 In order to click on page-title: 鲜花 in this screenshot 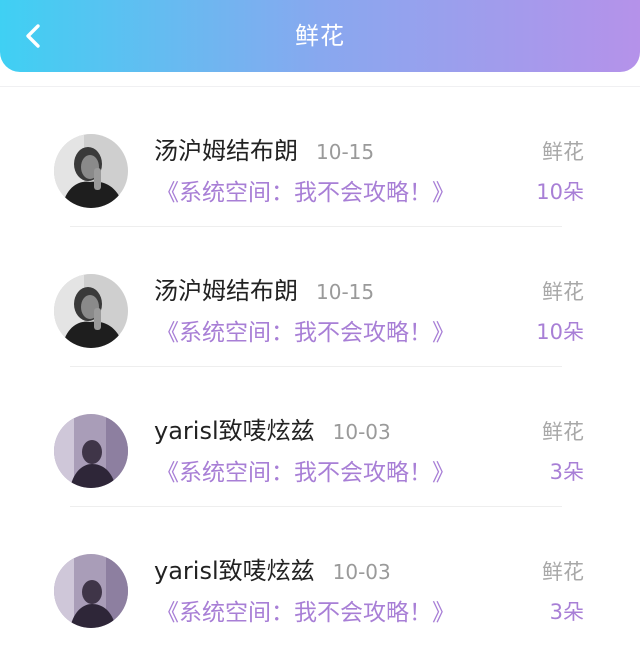, I will do `click(320, 36)`.